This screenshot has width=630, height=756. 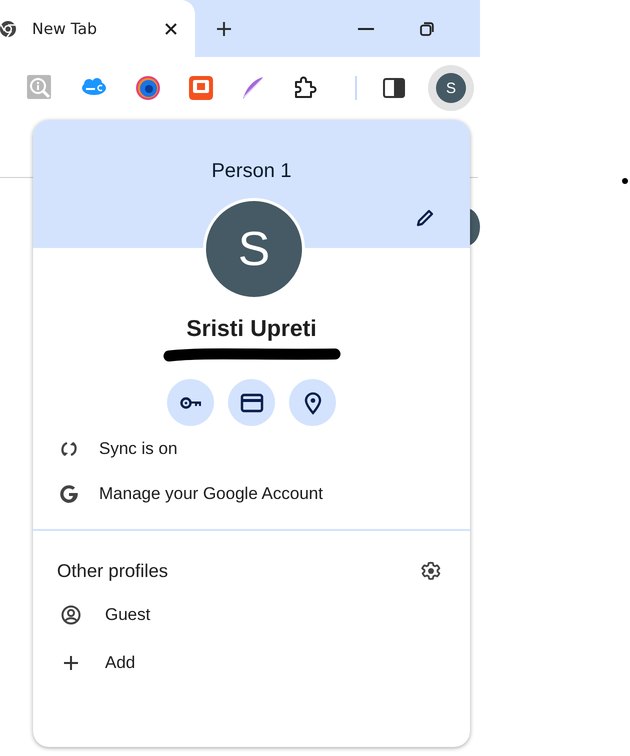 What do you see at coordinates (190, 402) in the screenshot?
I see `key-button` at bounding box center [190, 402].